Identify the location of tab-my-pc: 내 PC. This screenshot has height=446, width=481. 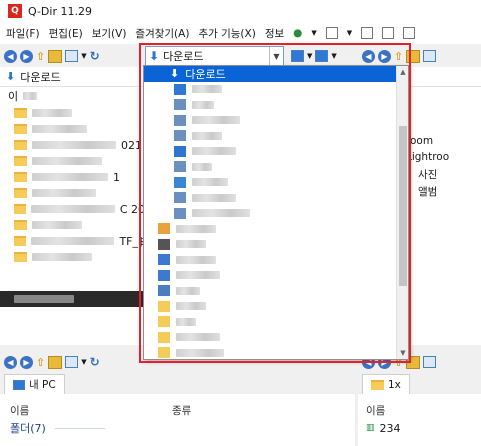
(34, 384).